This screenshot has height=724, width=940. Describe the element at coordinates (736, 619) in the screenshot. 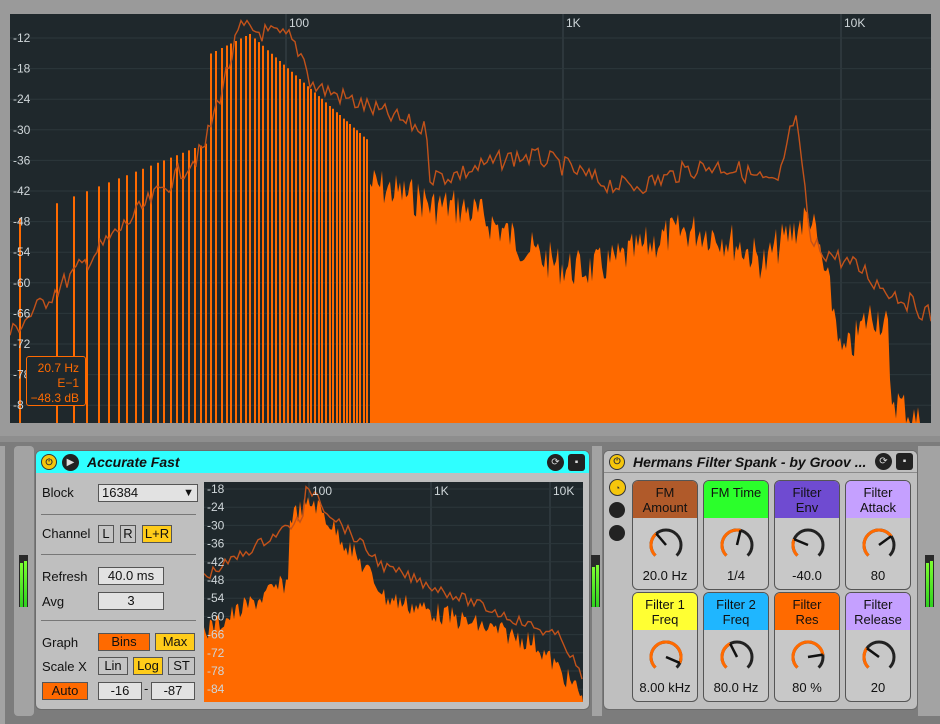

I see `macro-name-line: Freq` at that location.